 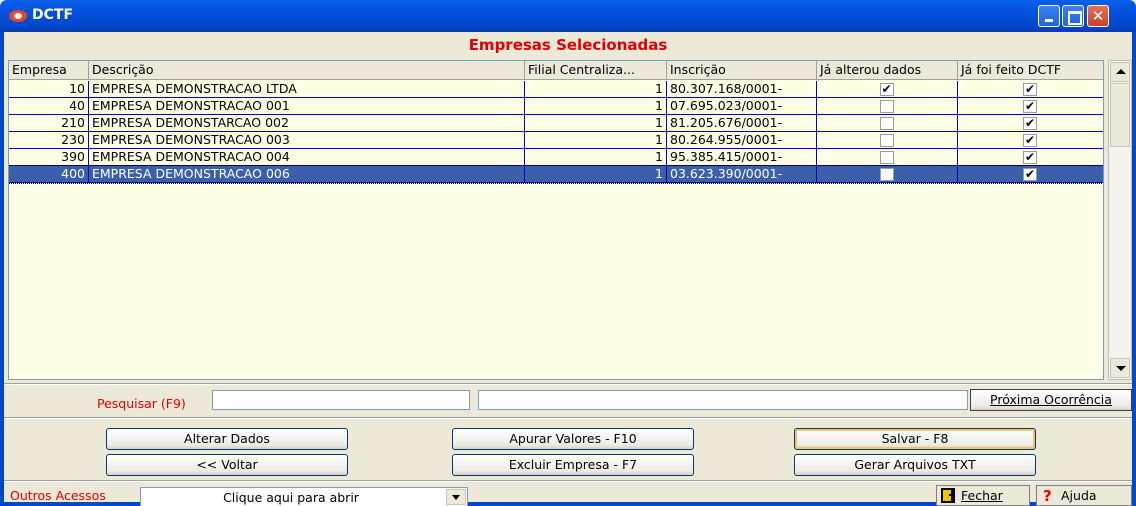 What do you see at coordinates (1073, 16) in the screenshot?
I see `maximize-button` at bounding box center [1073, 16].